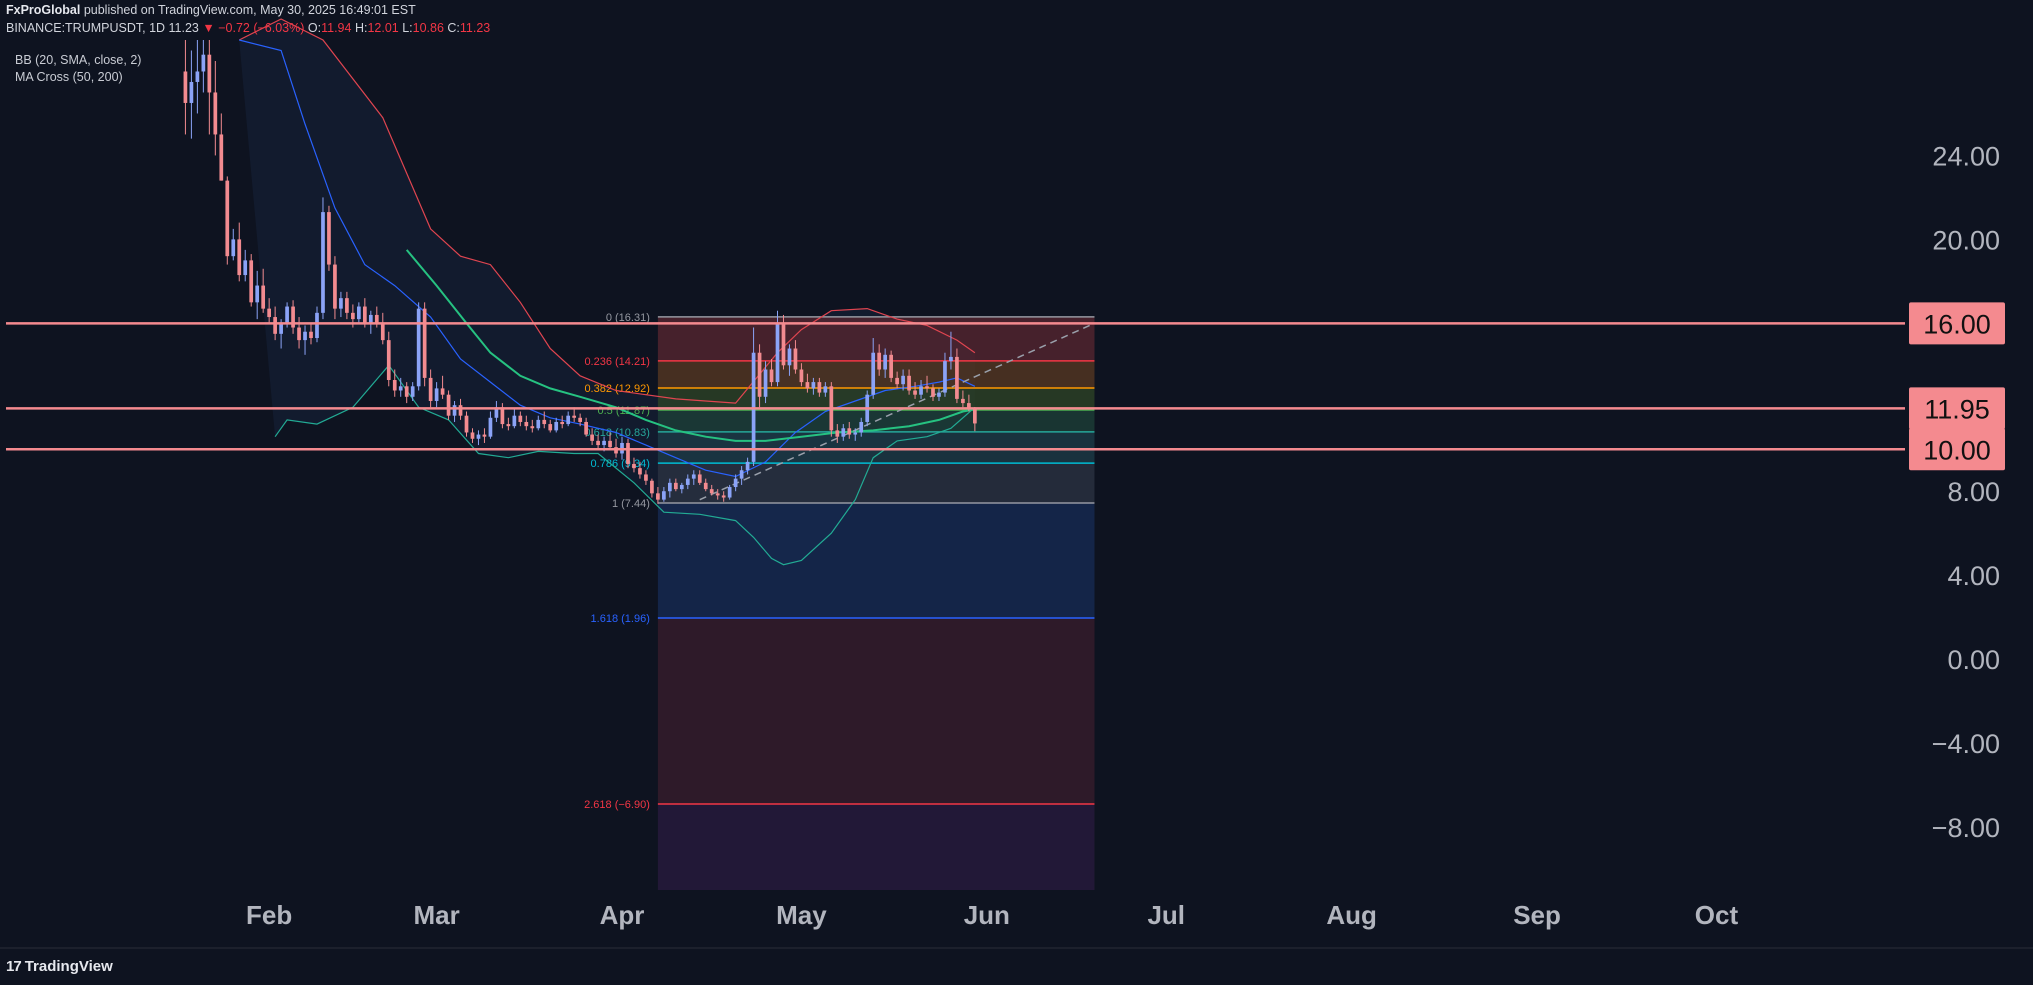 The image size is (2033, 985). What do you see at coordinates (78, 60) in the screenshot?
I see `indicator-bb-legend: BB (20, SMA, close, 2)` at bounding box center [78, 60].